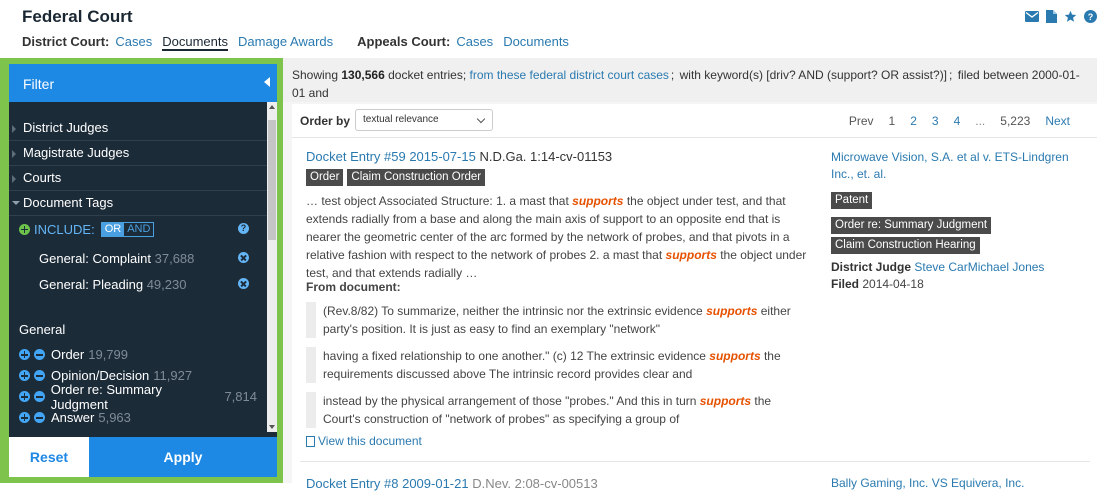 The width and height of the screenshot is (1097, 491). What do you see at coordinates (138, 178) in the screenshot?
I see `section-courts: Courts` at bounding box center [138, 178].